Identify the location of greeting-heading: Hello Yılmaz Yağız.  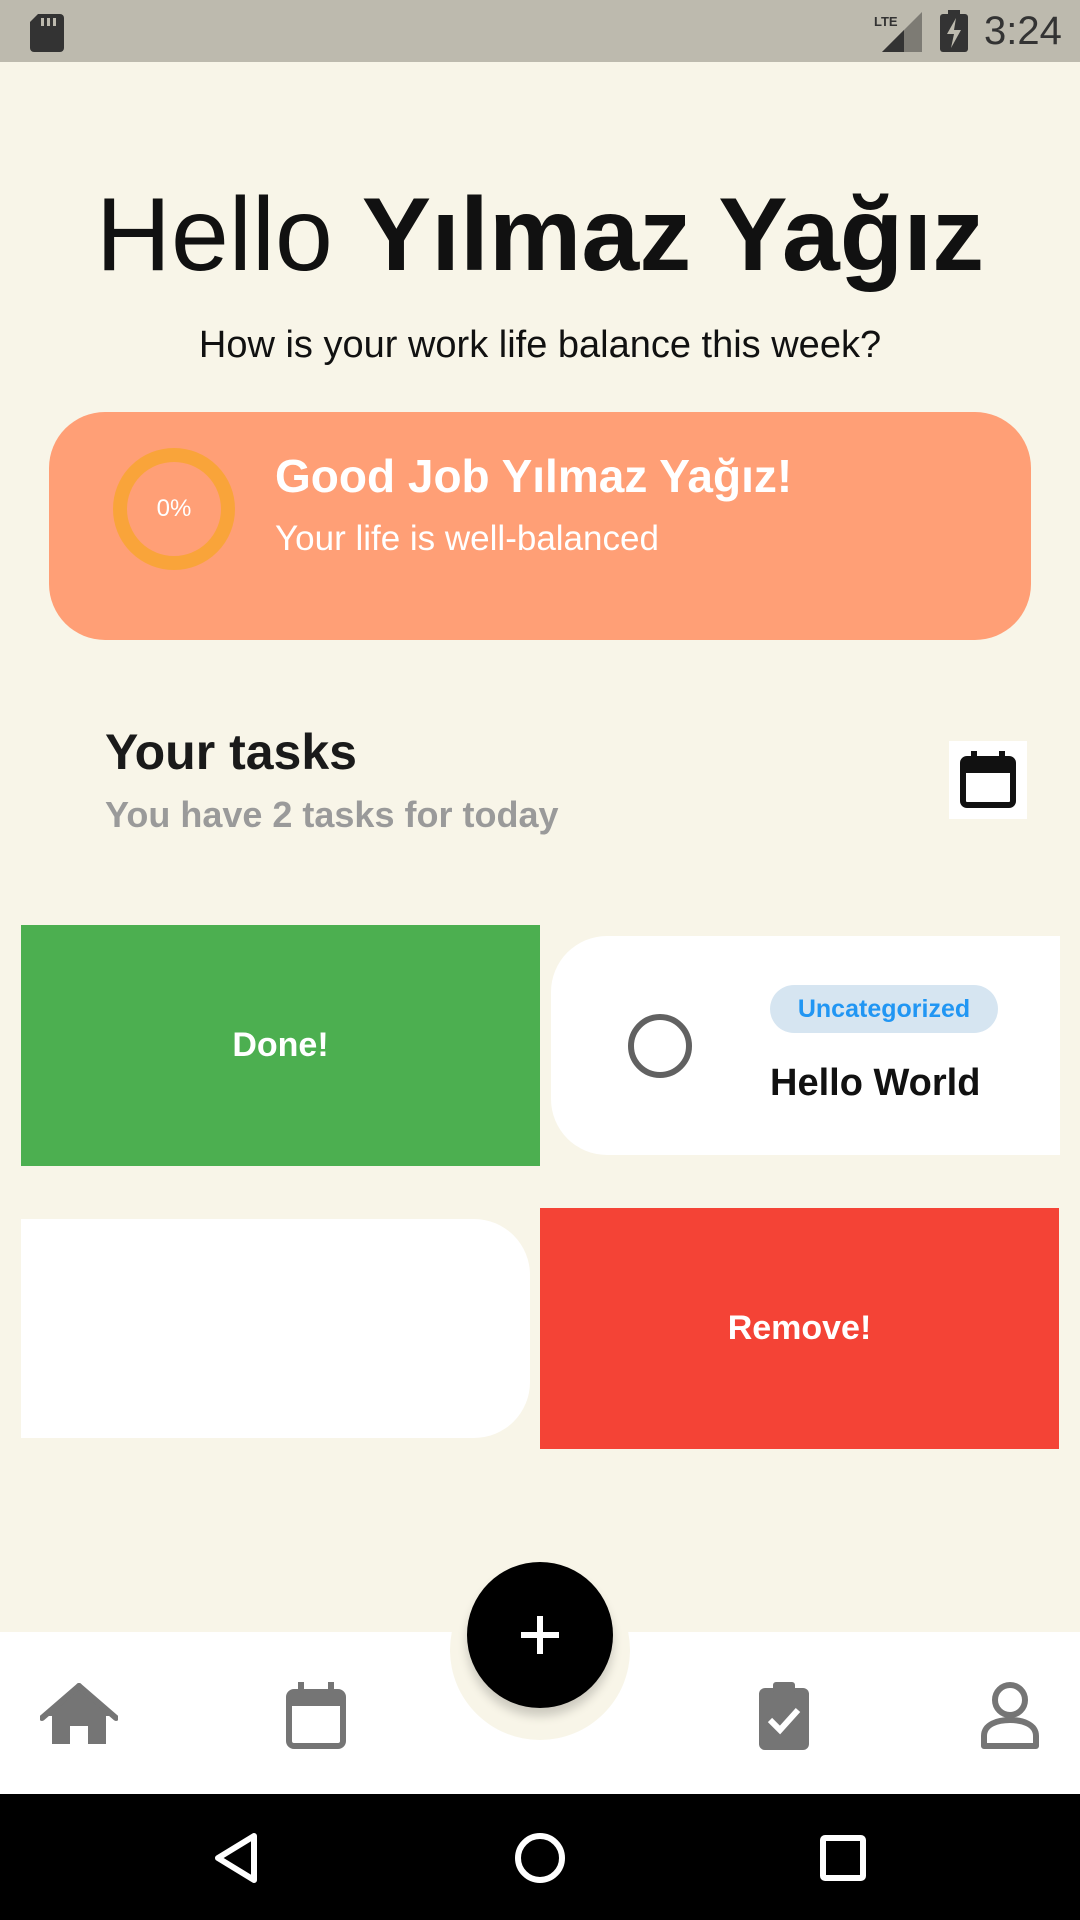
(540, 235).